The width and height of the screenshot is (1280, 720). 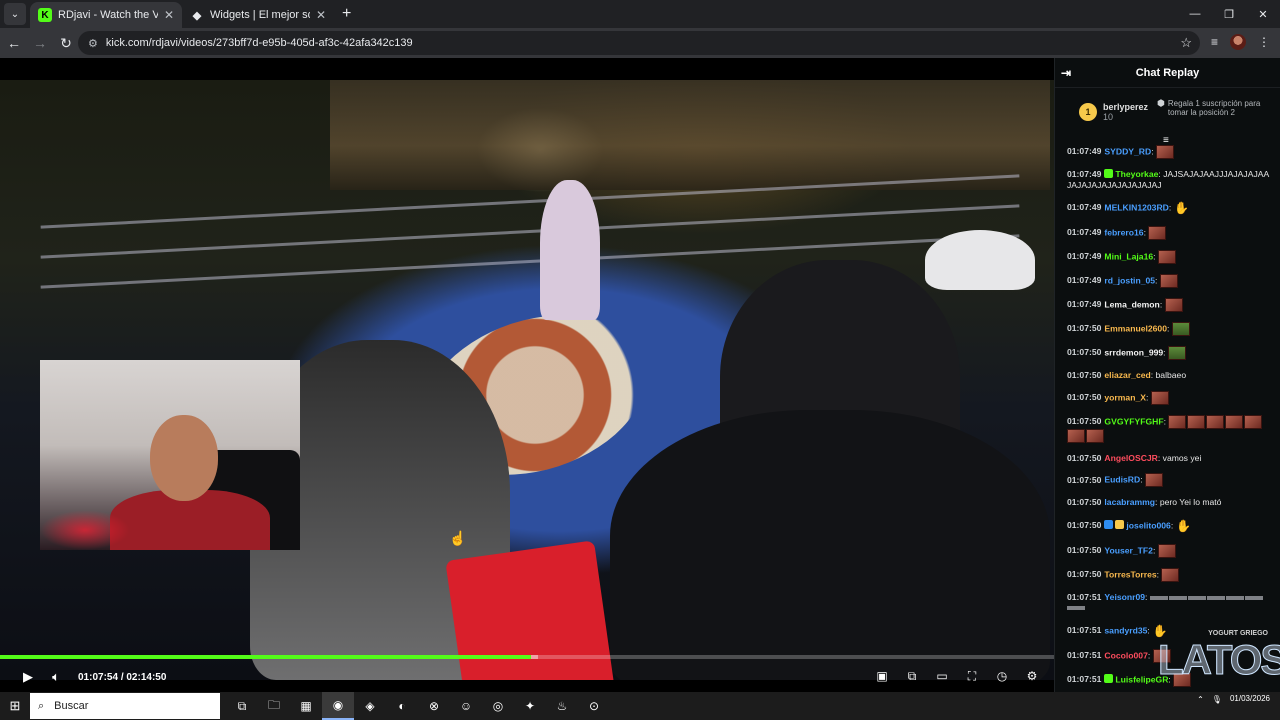 What do you see at coordinates (28, 677) in the screenshot?
I see `play-button: ▶` at bounding box center [28, 677].